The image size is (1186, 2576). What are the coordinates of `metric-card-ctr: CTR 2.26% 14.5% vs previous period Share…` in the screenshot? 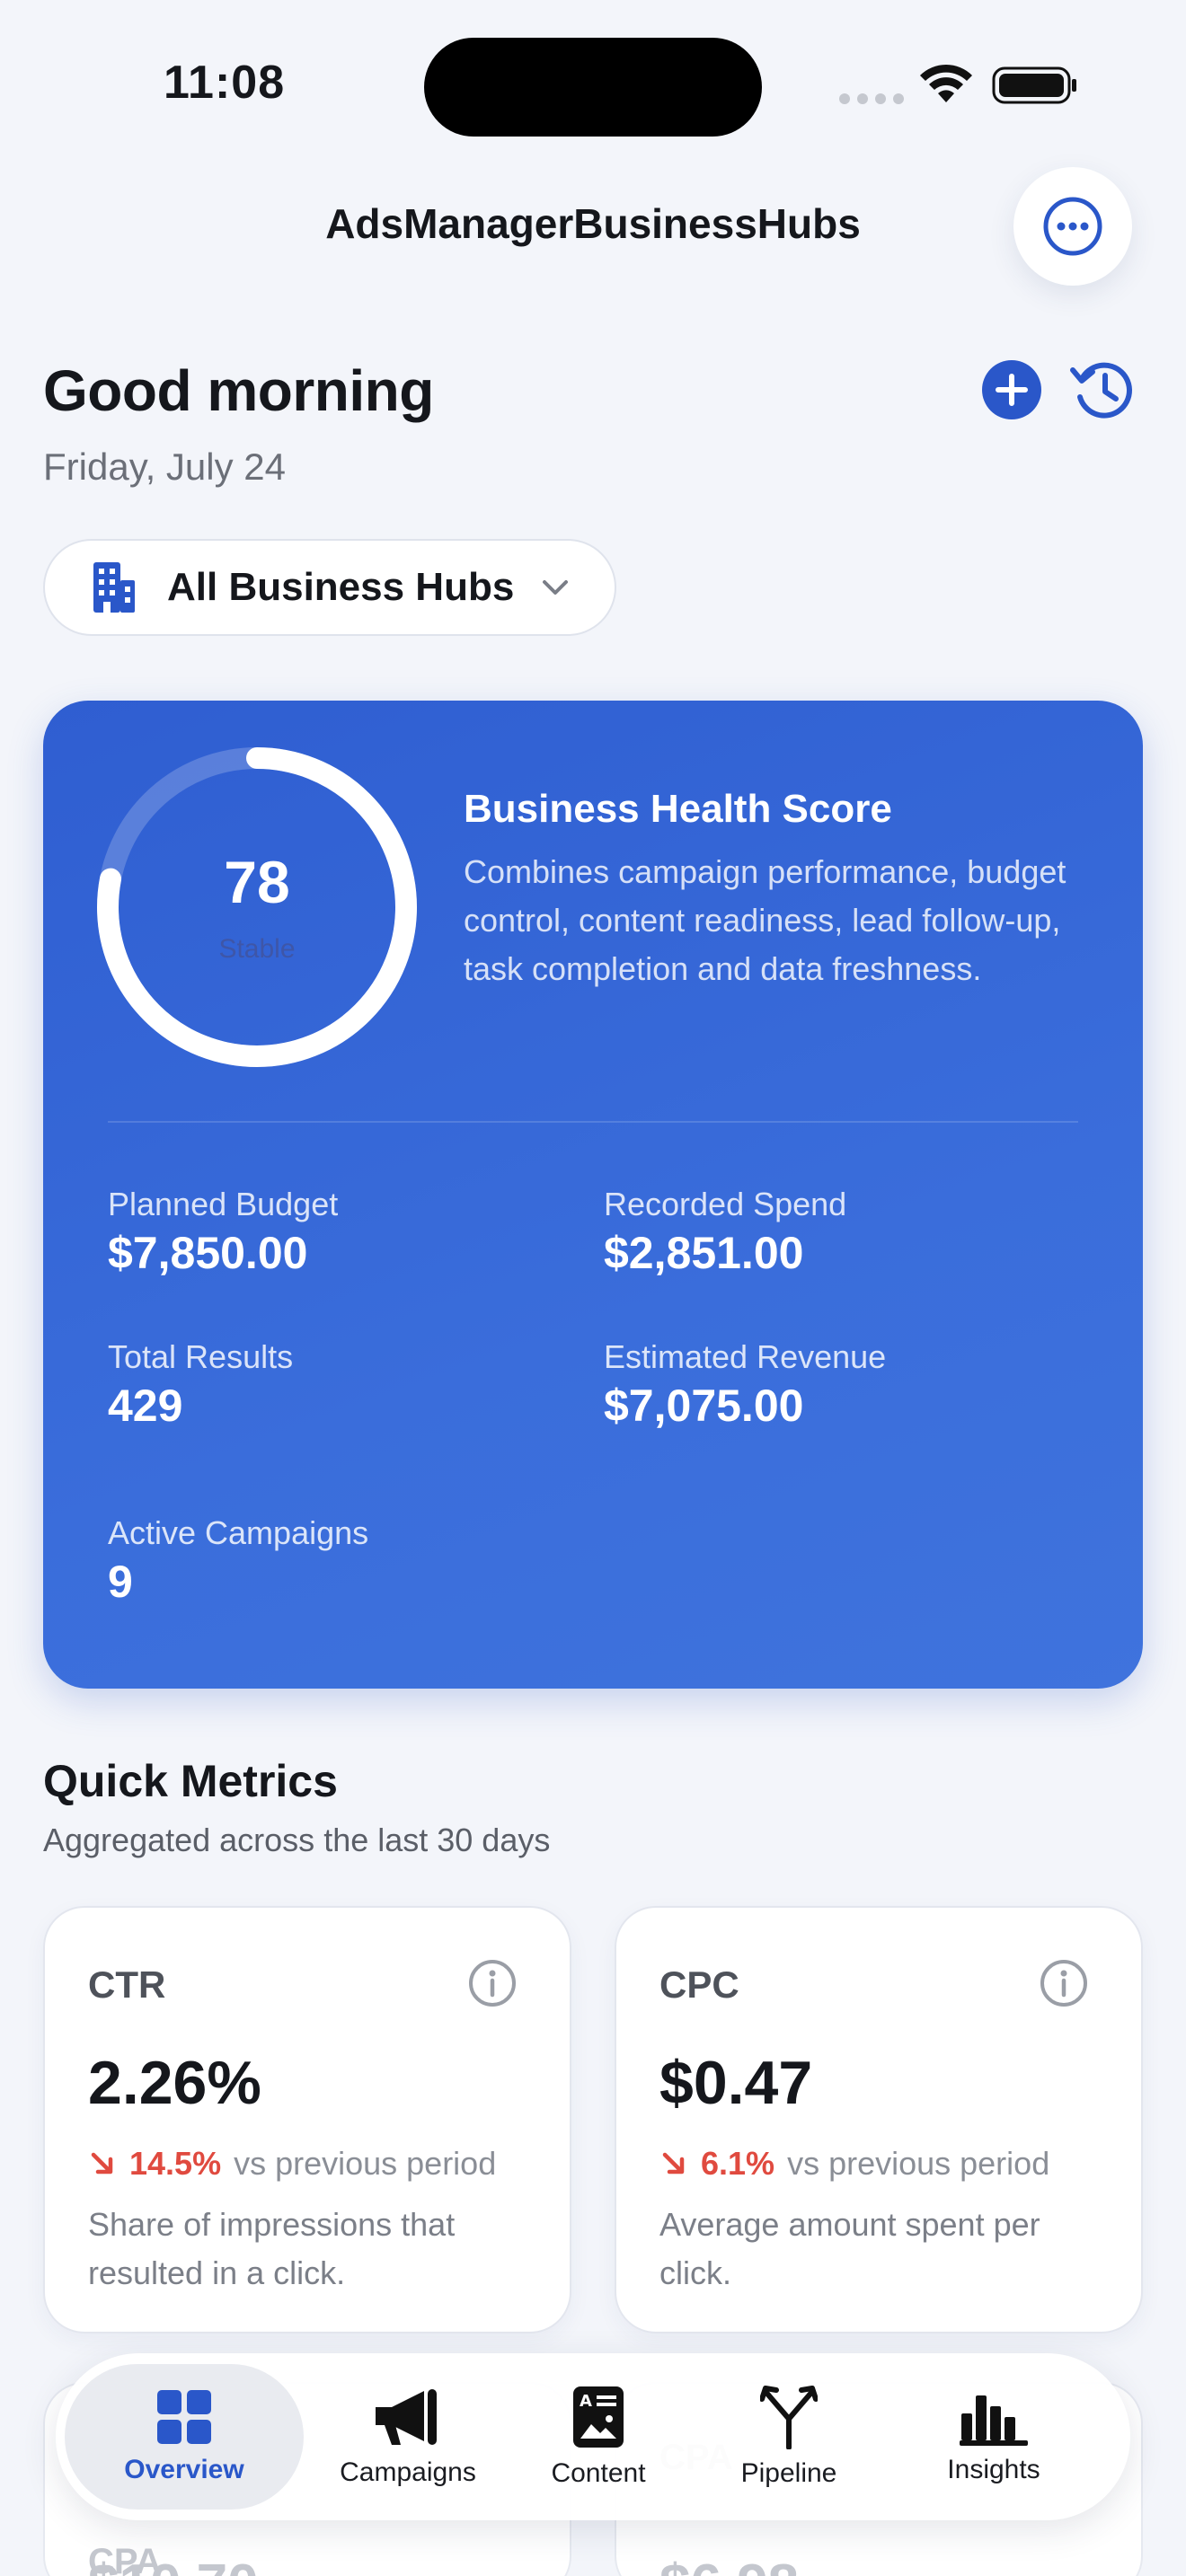 It's located at (307, 2119).